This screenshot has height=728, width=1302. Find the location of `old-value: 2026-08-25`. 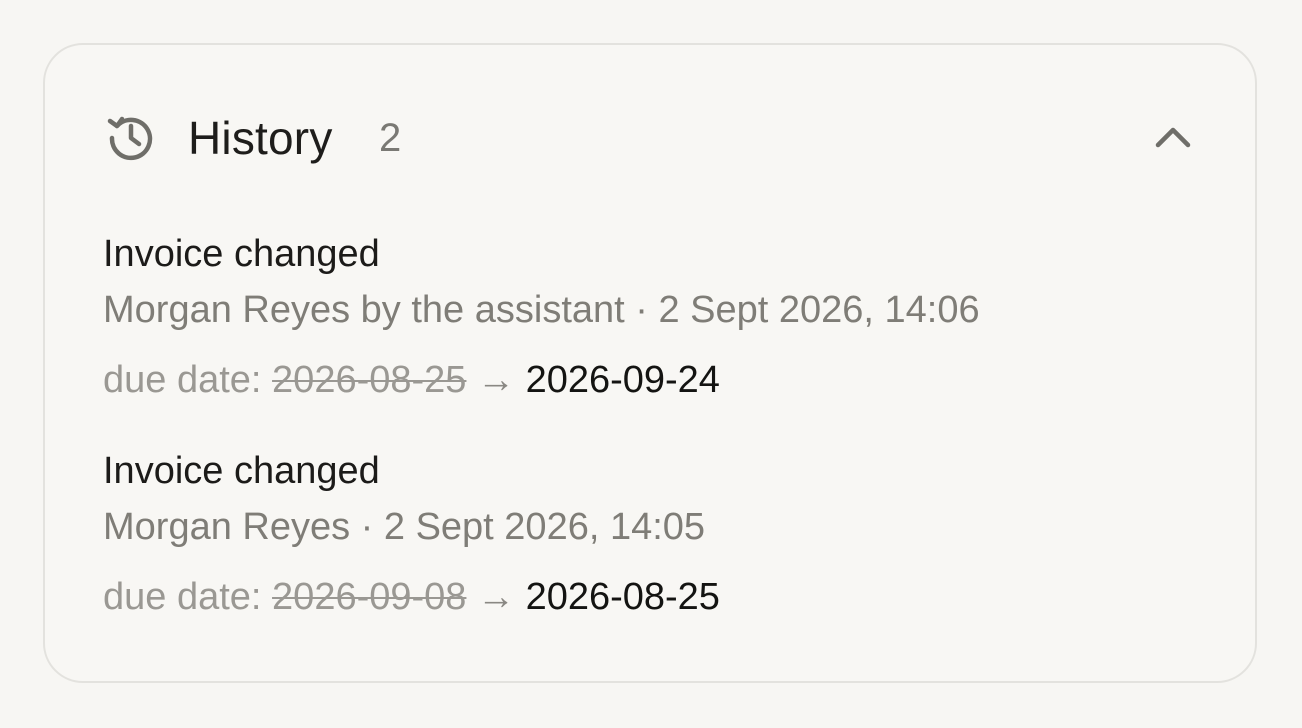

old-value: 2026-08-25 is located at coordinates (369, 380).